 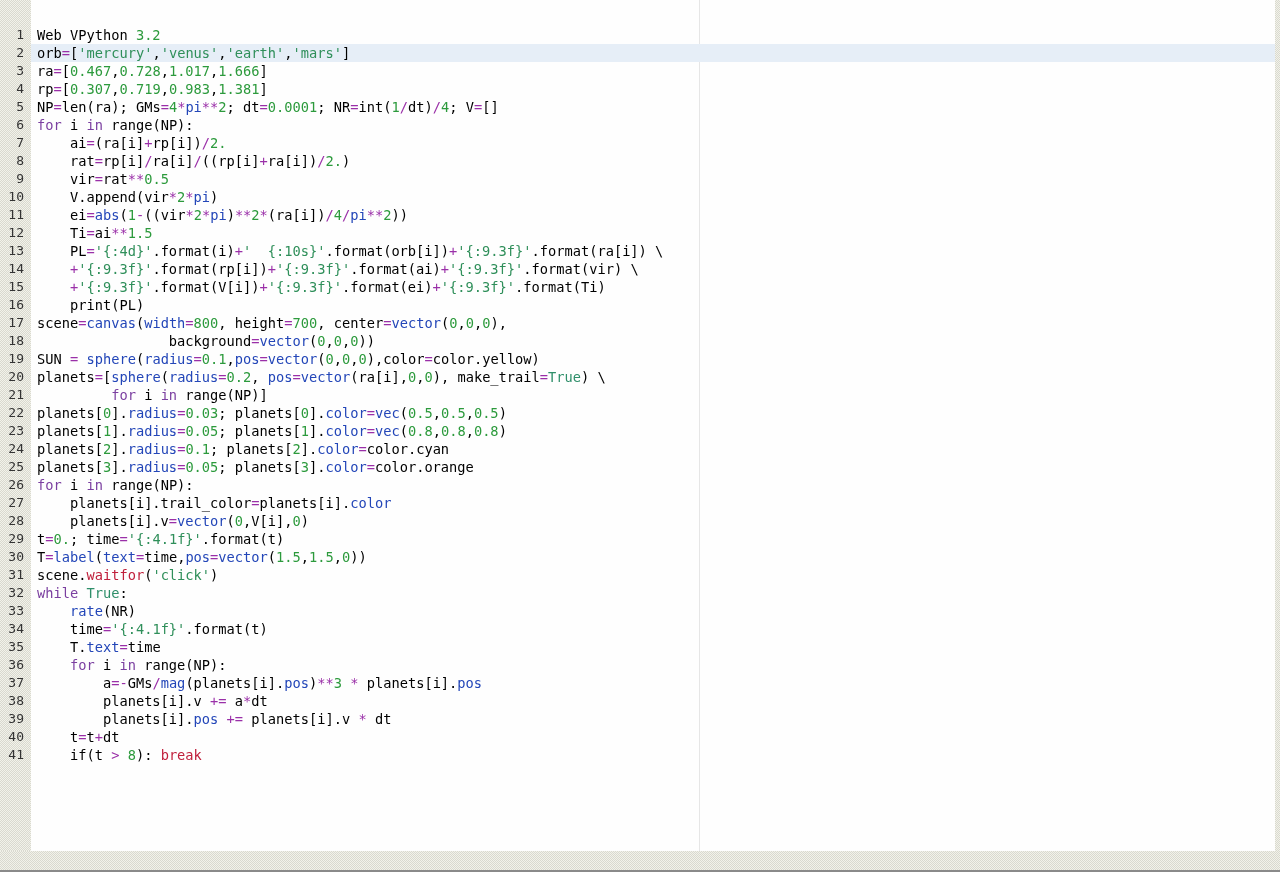 I want to click on code-line: planets[3].radius=0.05; planets[3].color=color.orange, so click(x=653, y=467).